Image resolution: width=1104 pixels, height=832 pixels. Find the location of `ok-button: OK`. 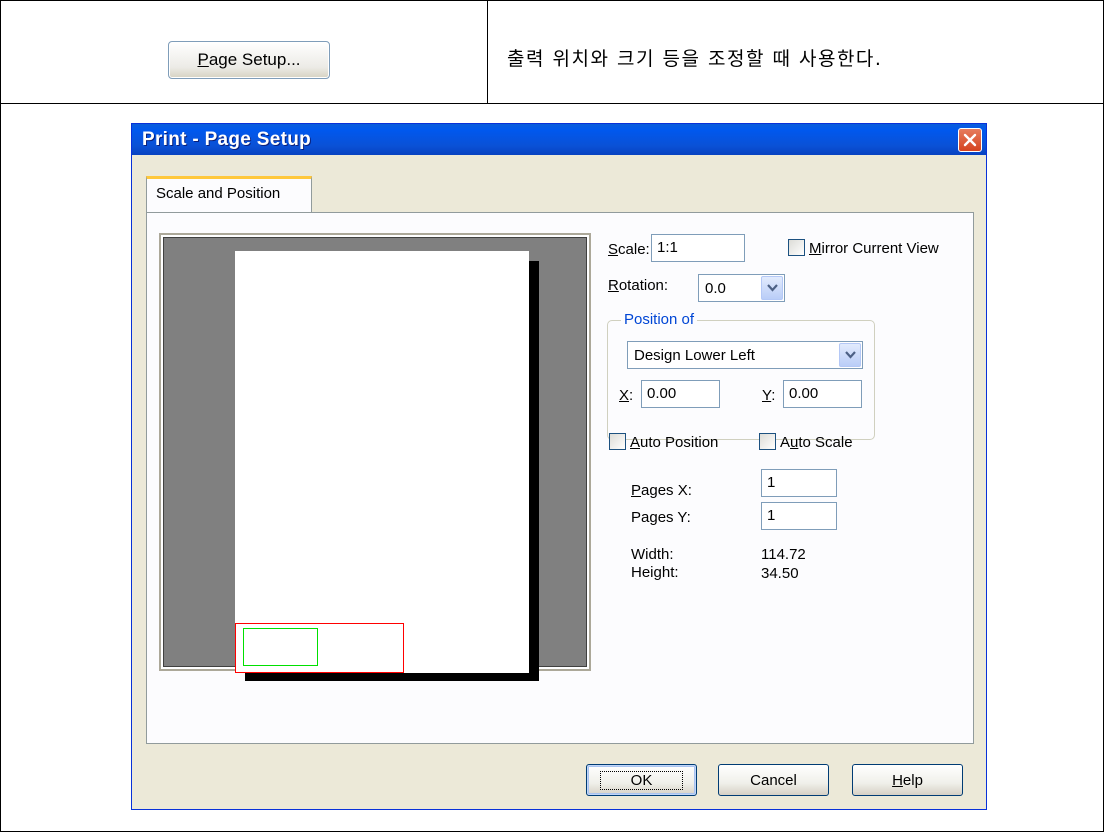

ok-button: OK is located at coordinates (641, 780).